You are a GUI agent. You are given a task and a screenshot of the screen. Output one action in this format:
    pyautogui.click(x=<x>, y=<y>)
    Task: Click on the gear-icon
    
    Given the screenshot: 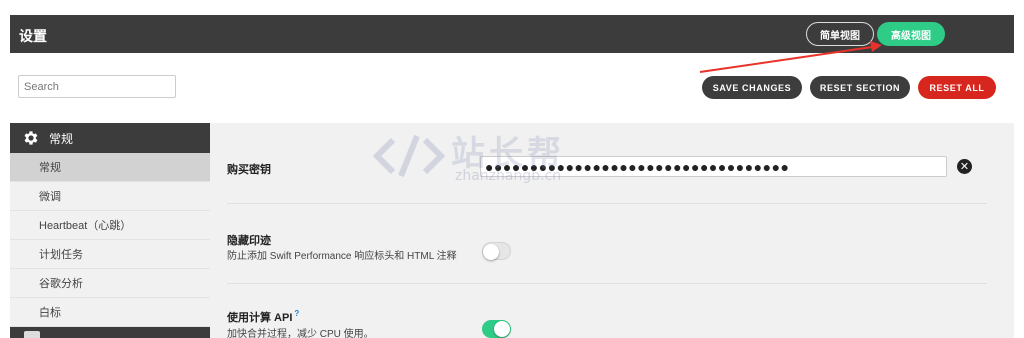 What is the action you would take?
    pyautogui.click(x=31, y=138)
    